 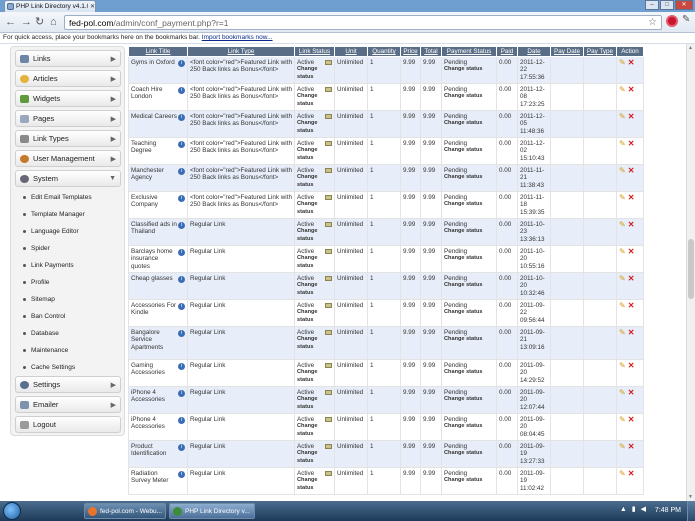 What do you see at coordinates (623, 509) in the screenshot?
I see `tray-arrow-icon: ▲` at bounding box center [623, 509].